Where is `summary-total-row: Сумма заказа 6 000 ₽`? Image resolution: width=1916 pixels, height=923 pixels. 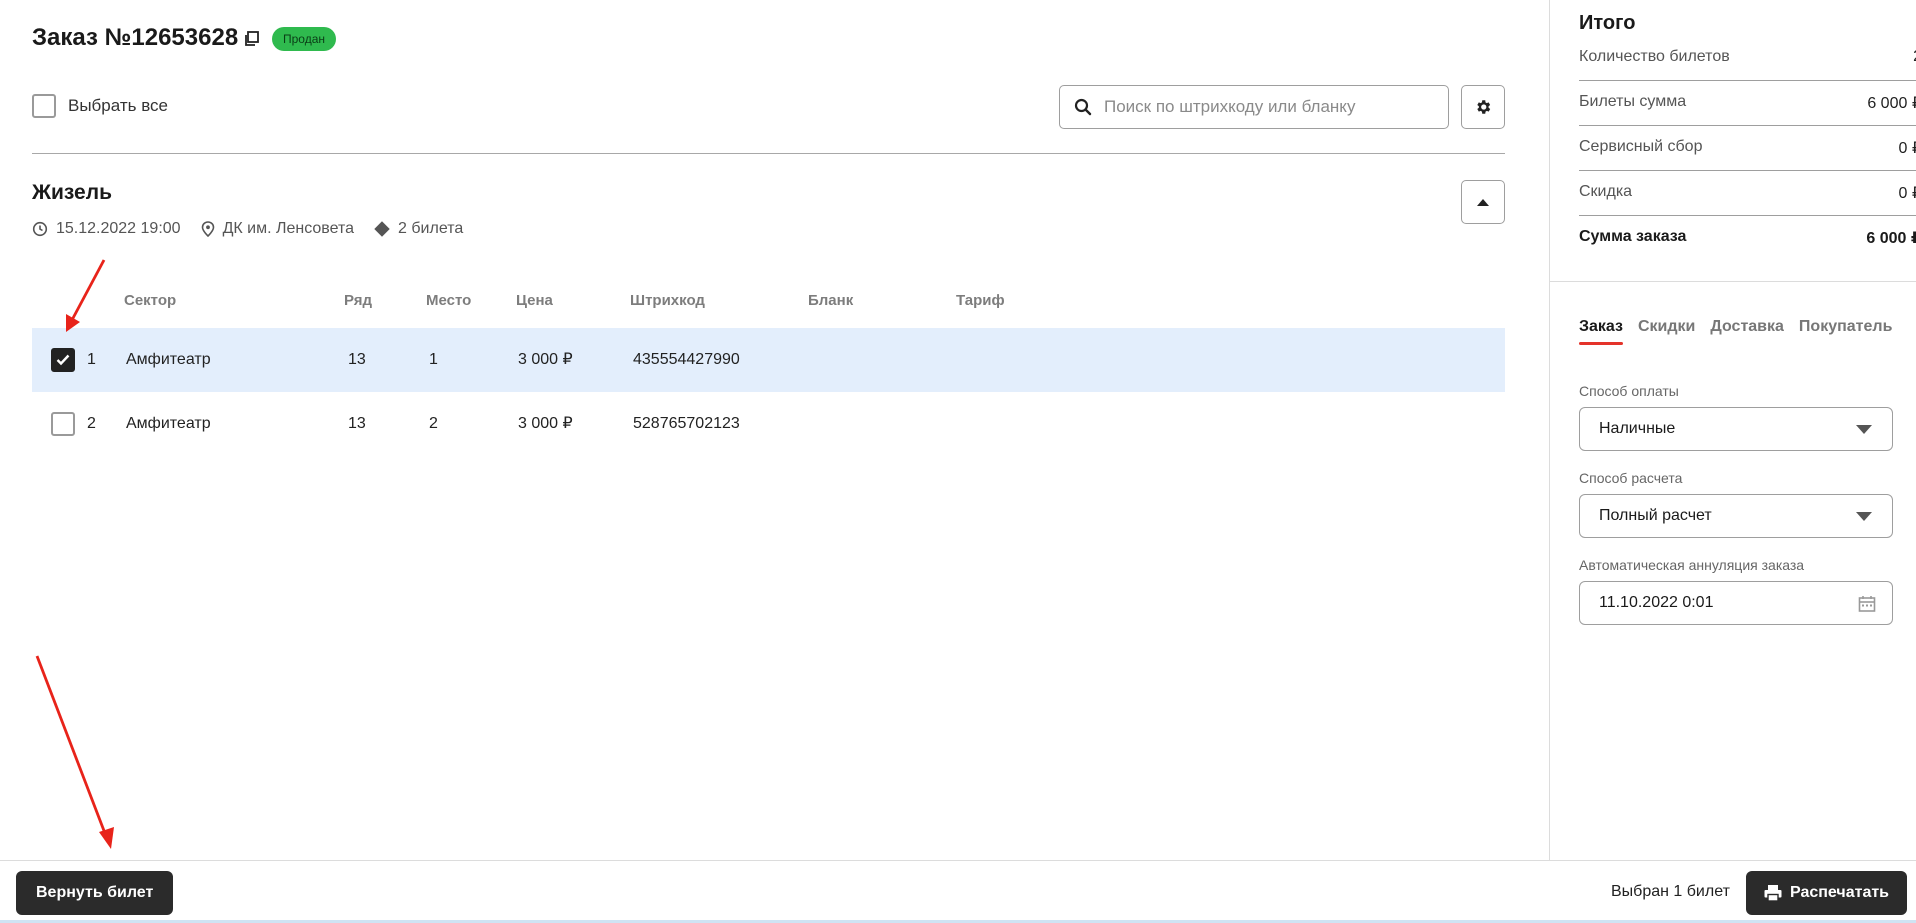 summary-total-row: Сумма заказа 6 000 ₽ is located at coordinates (1747, 238).